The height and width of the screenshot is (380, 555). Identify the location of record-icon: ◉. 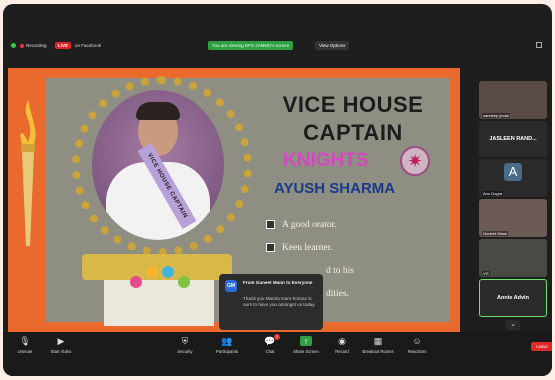
(342, 341).